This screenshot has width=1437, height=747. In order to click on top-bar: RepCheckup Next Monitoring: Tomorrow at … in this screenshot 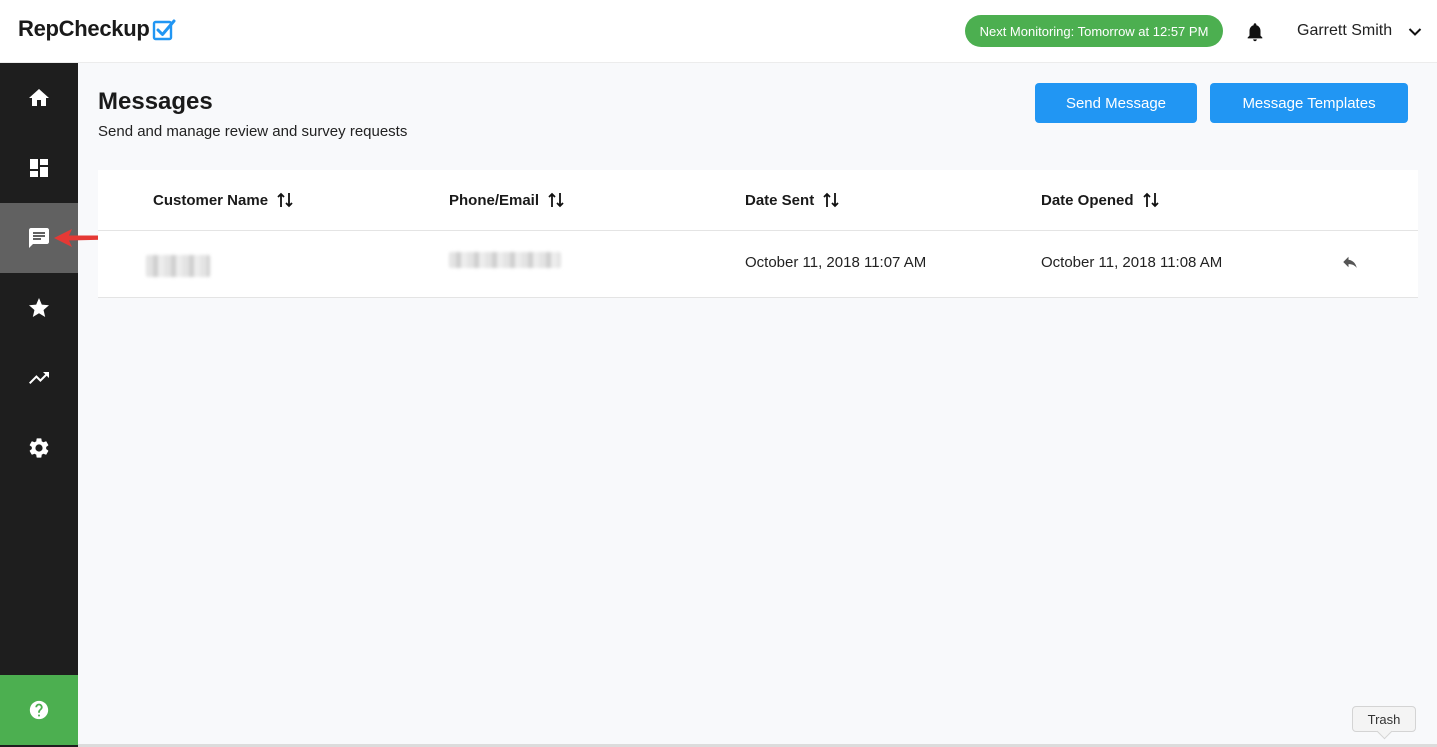, I will do `click(718, 31)`.